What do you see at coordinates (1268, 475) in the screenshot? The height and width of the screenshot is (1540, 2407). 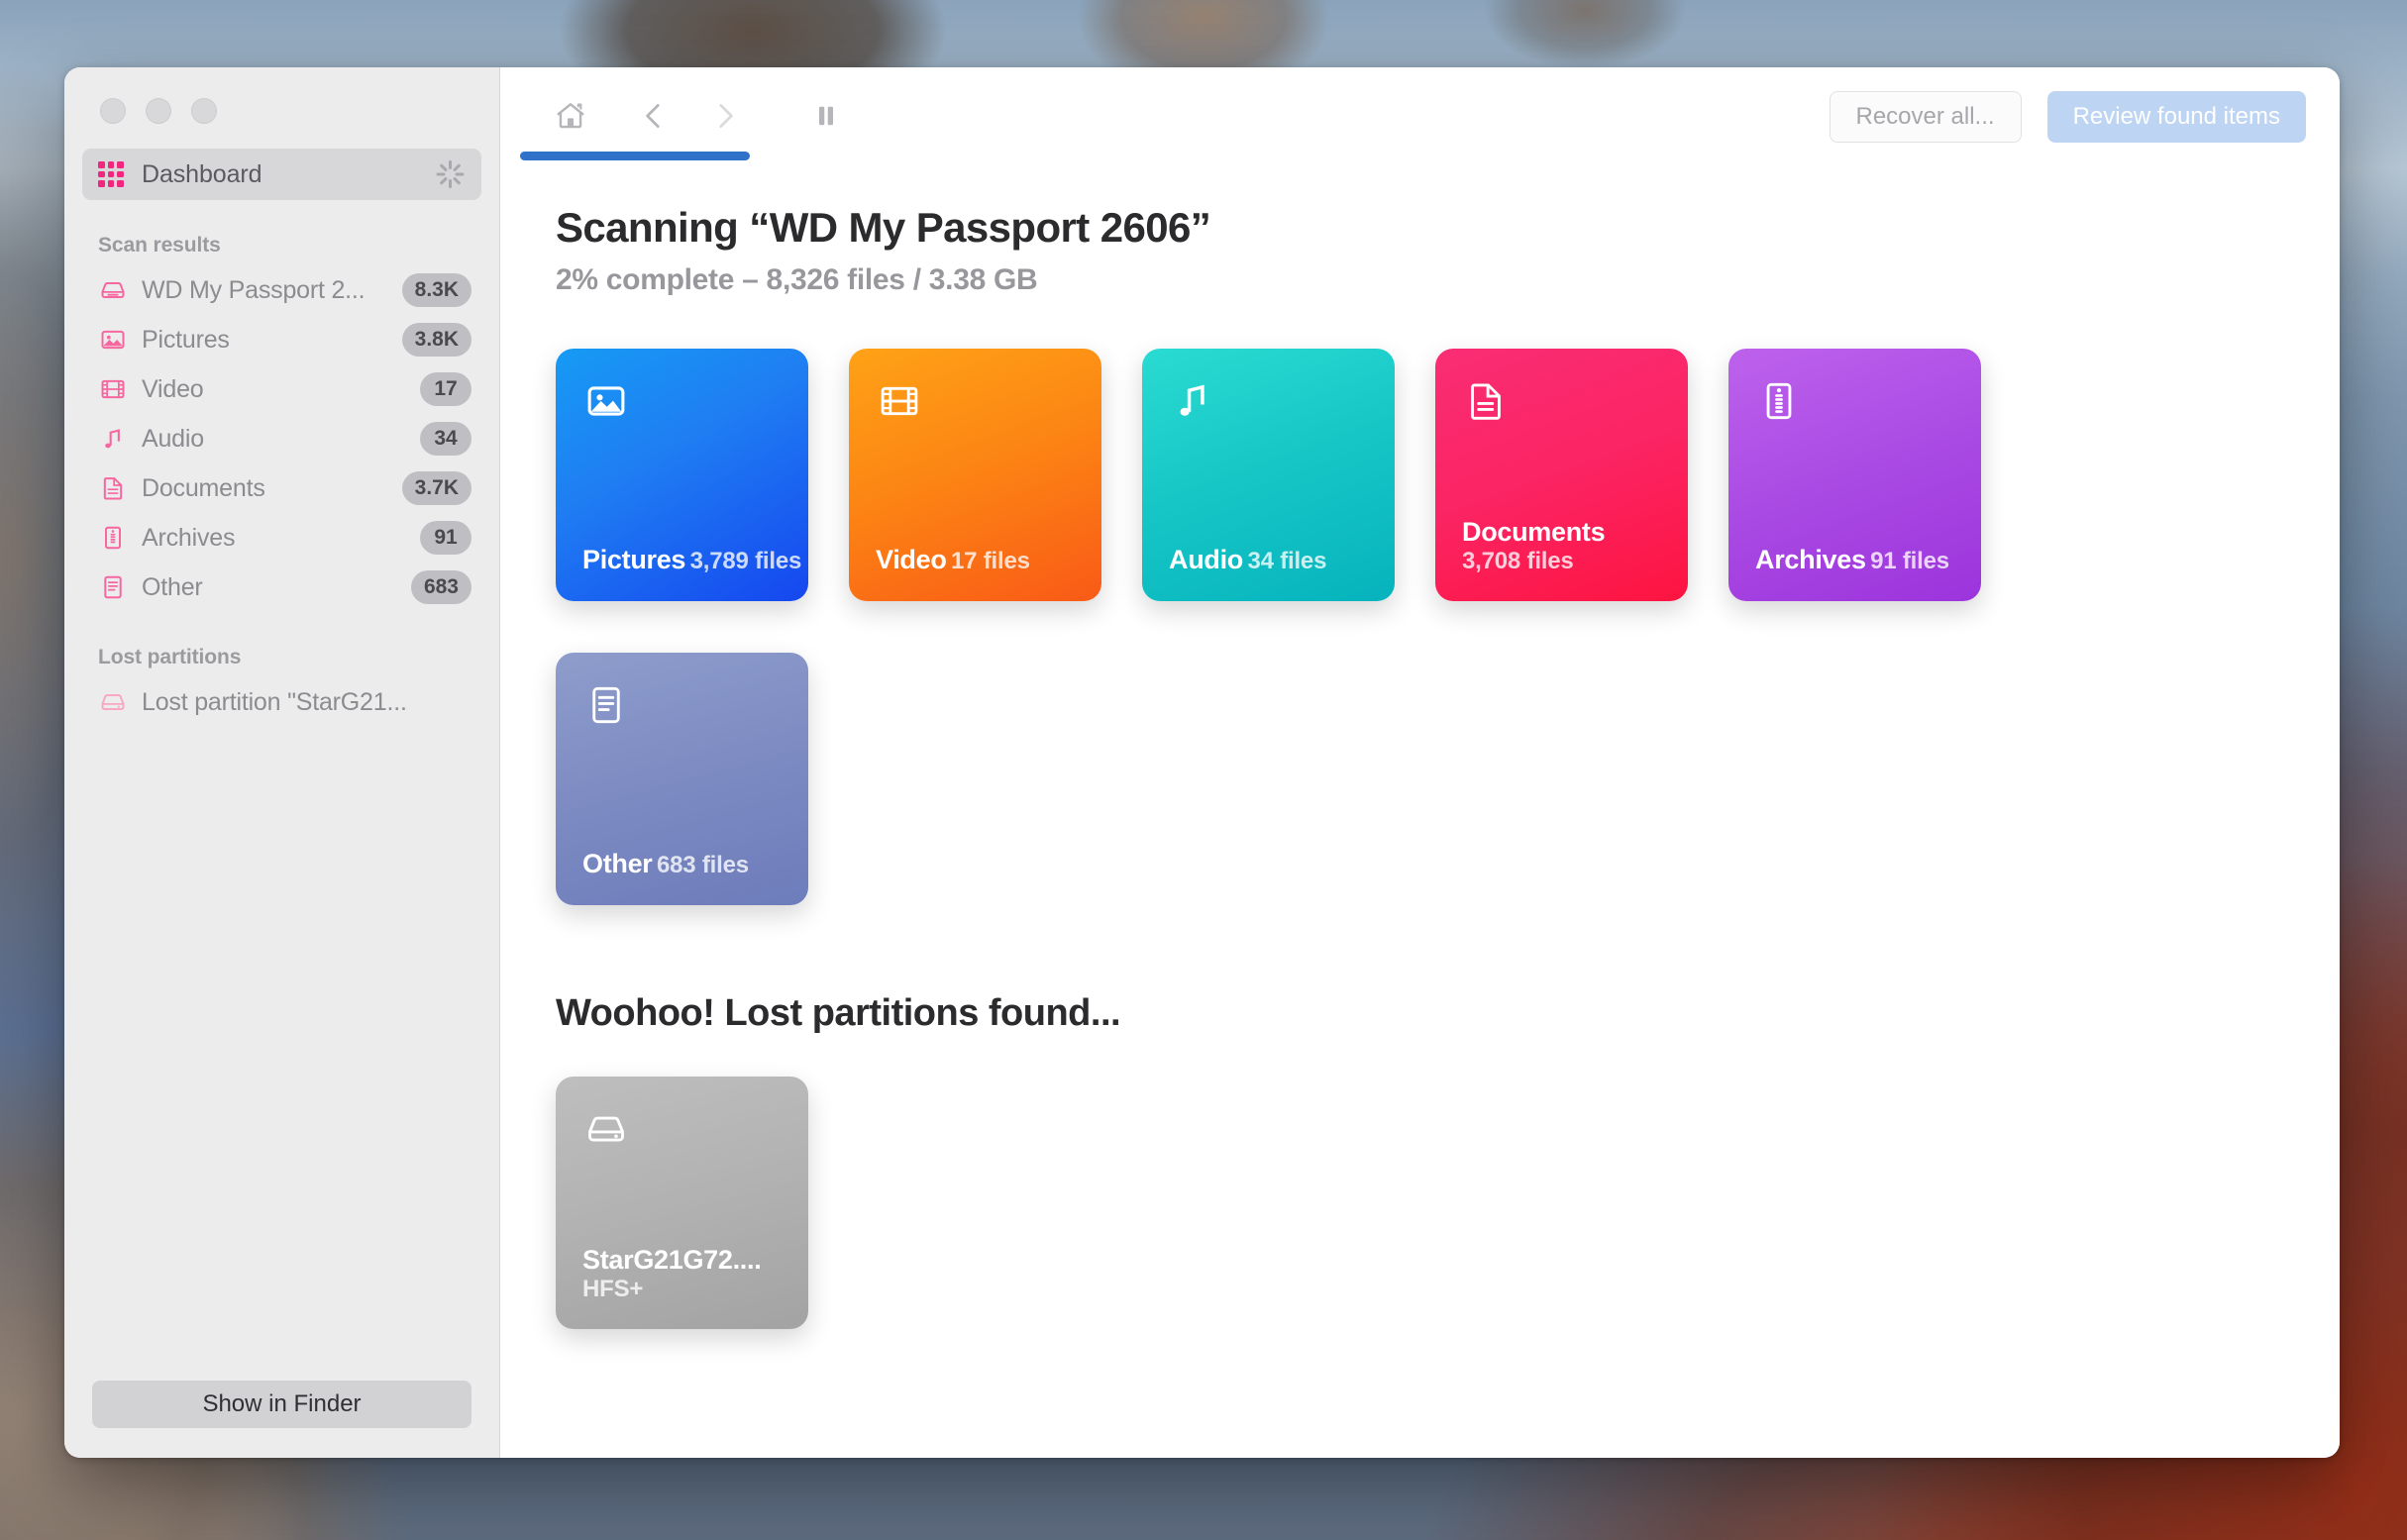 I see `tile-audio: Audio 34 files` at bounding box center [1268, 475].